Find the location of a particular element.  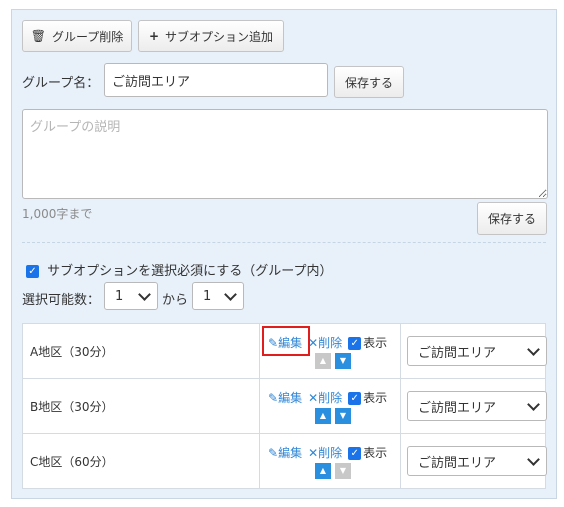

save-description-button: 保存する is located at coordinates (512, 218).